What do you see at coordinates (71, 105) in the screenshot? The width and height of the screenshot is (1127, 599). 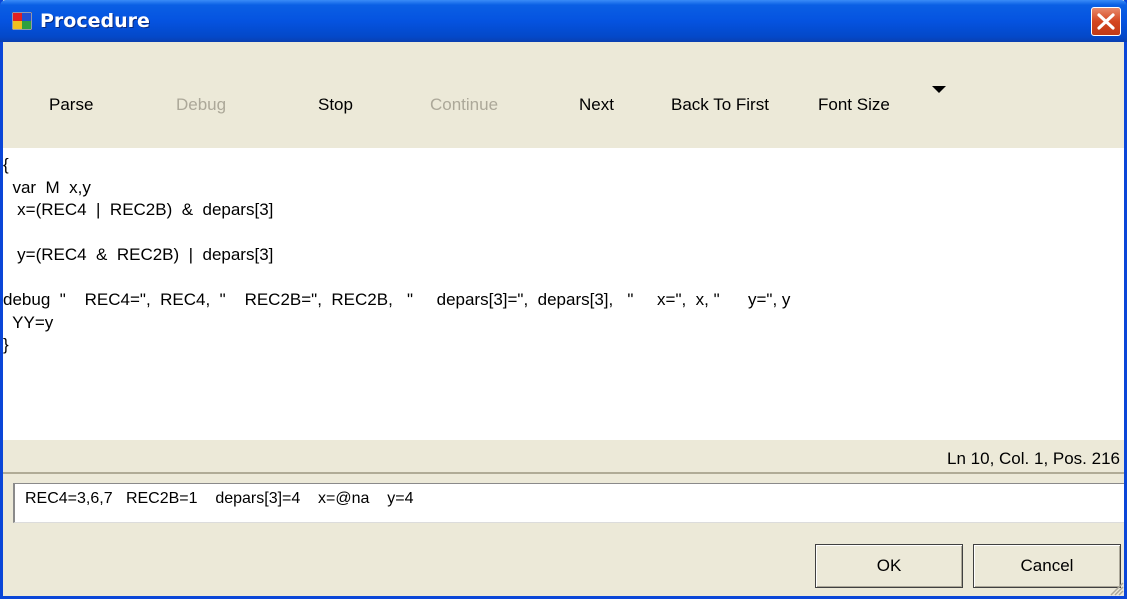 I see `parse-button: Parse` at bounding box center [71, 105].